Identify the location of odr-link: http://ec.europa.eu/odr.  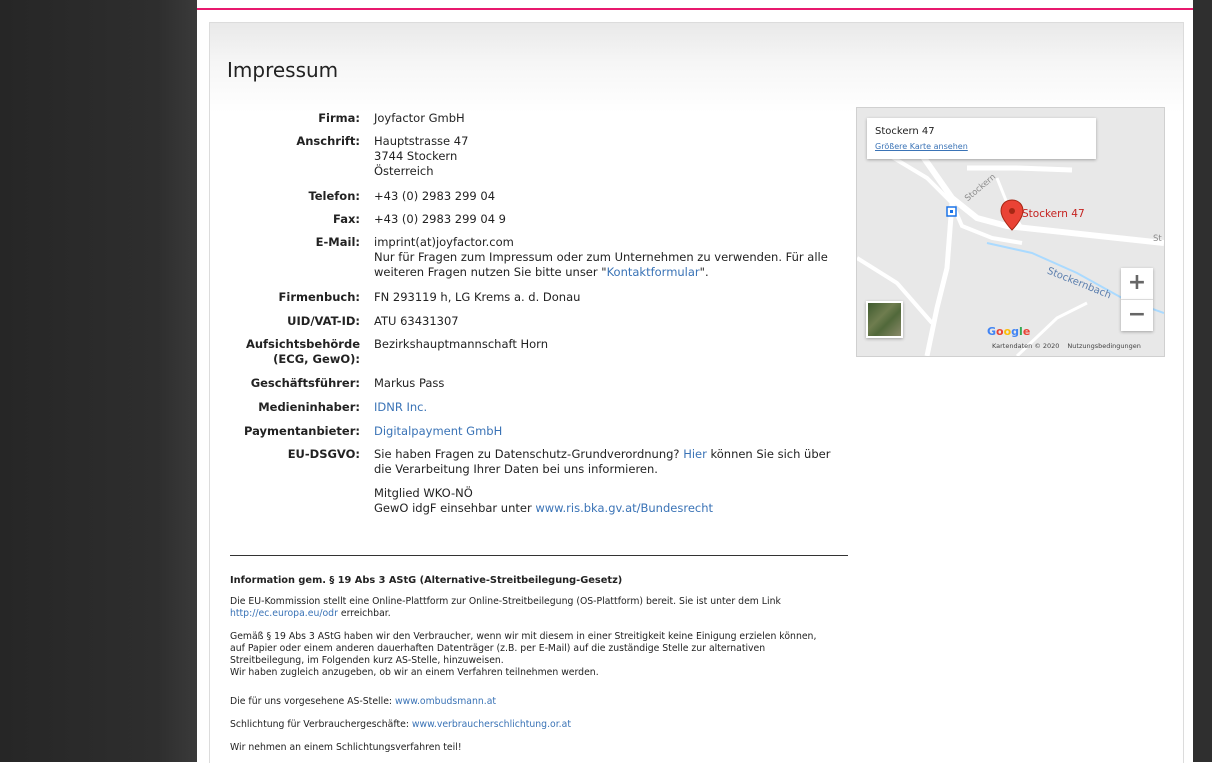
(284, 613).